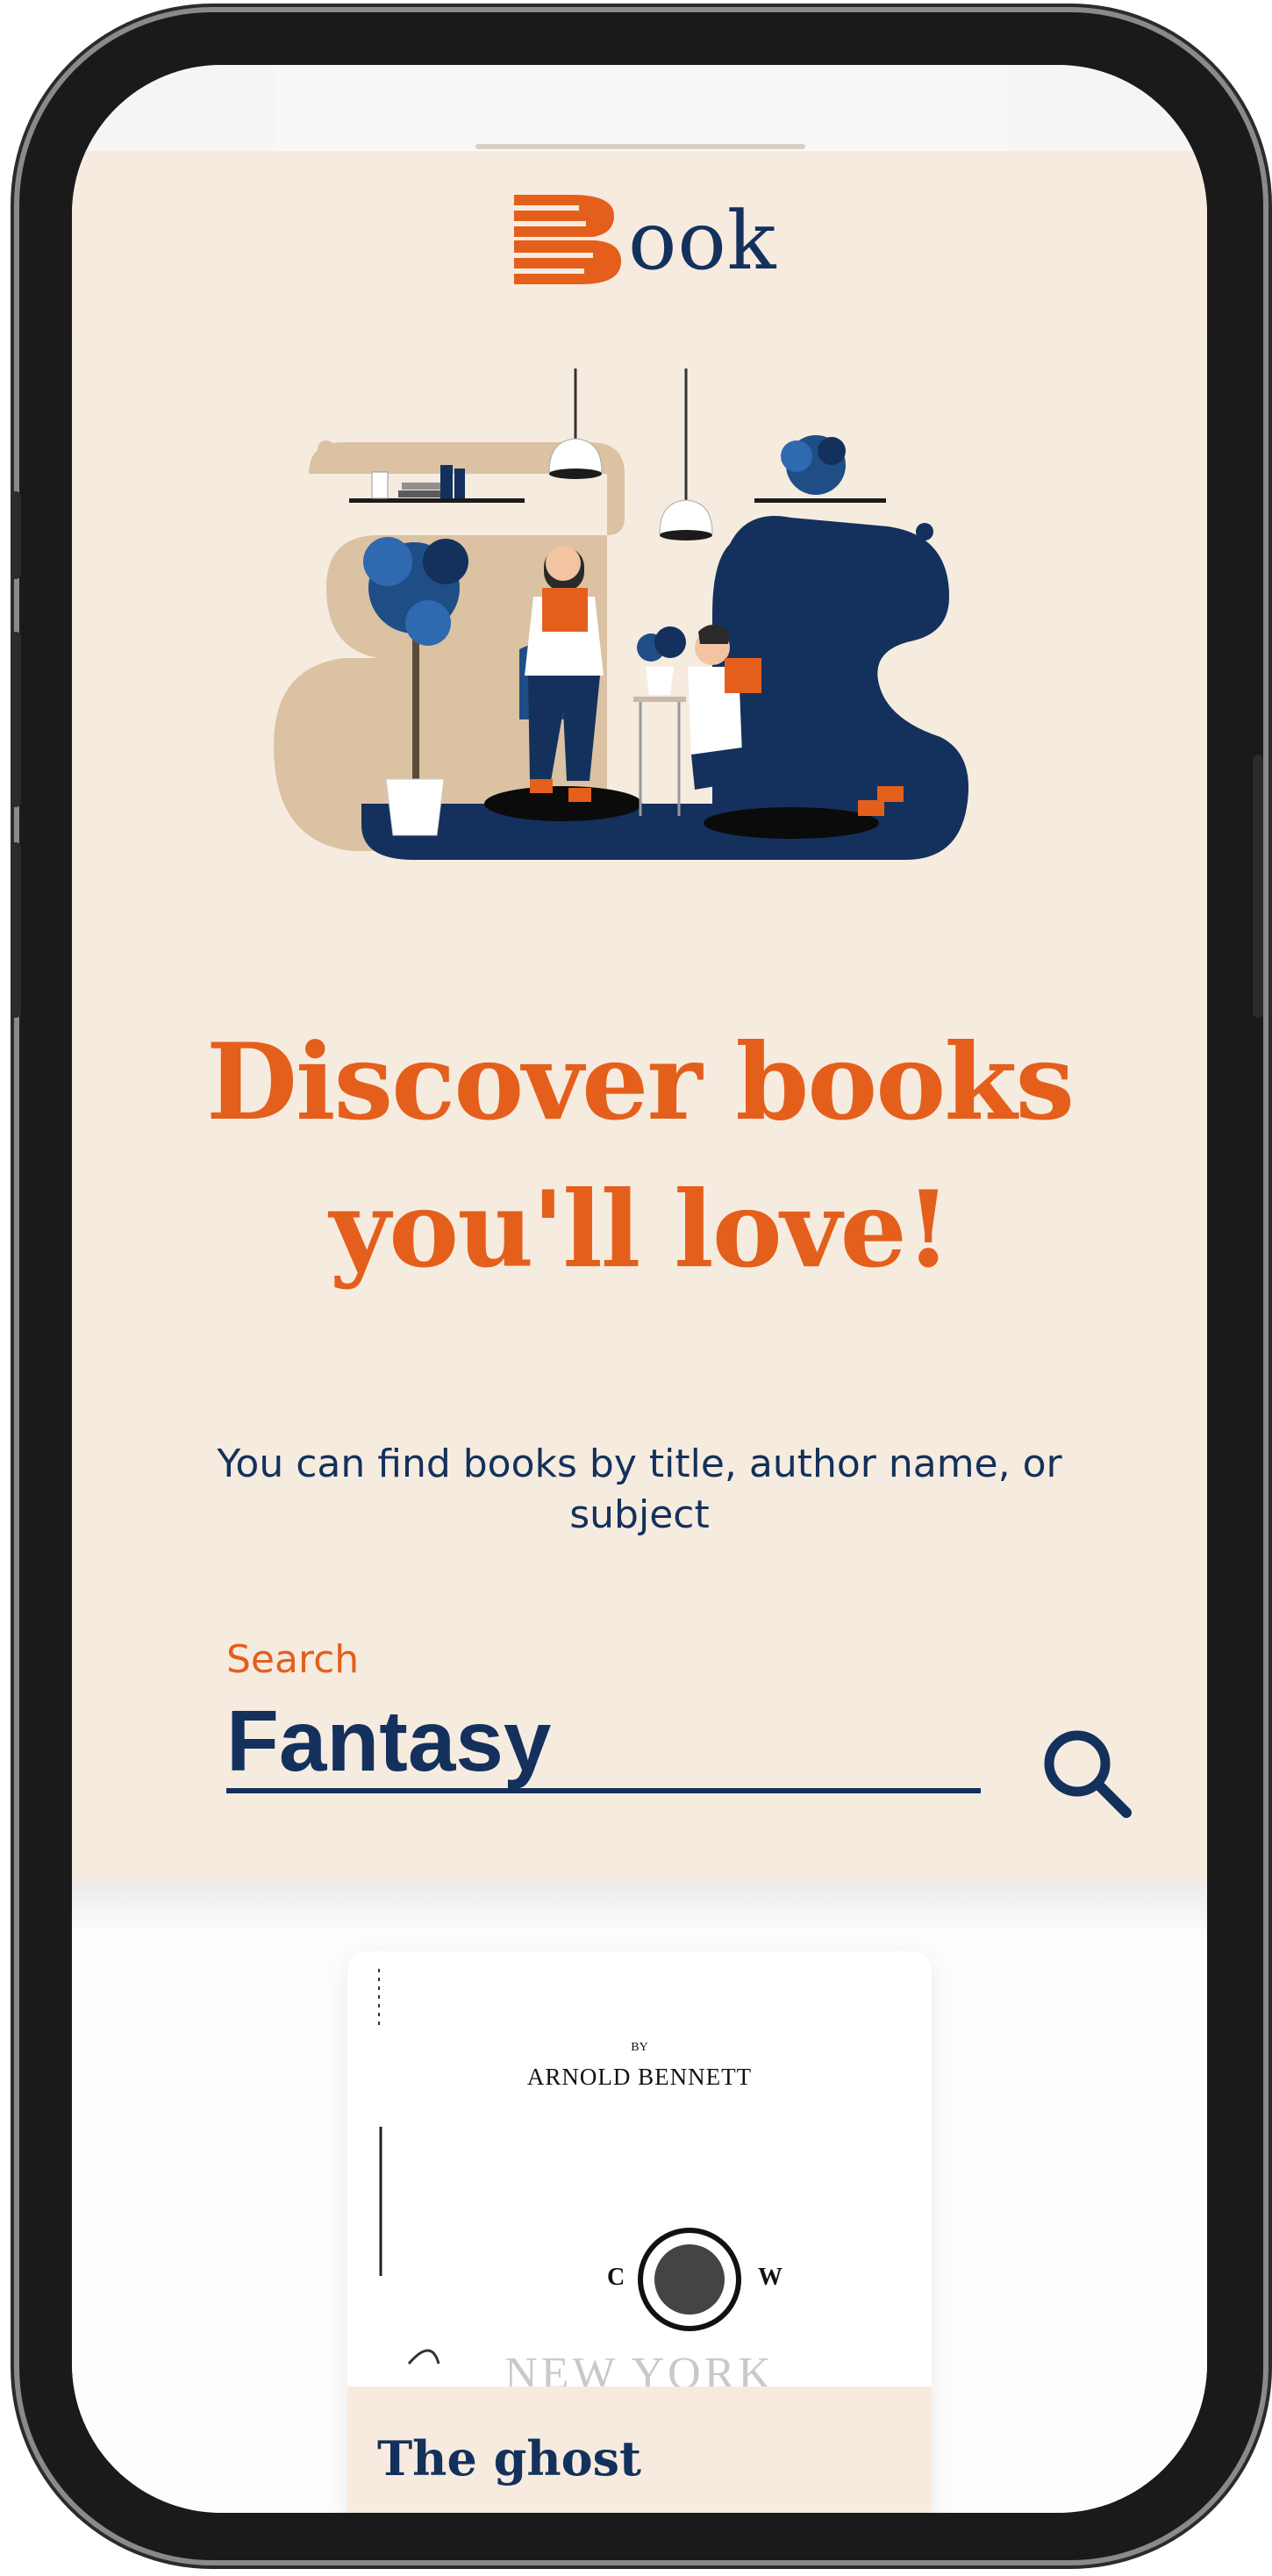  Describe the element at coordinates (603, 1743) in the screenshot. I see `search-input` at that location.